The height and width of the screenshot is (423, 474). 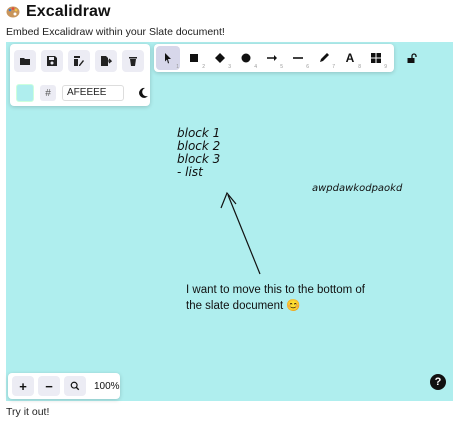 I want to click on zoom-out-button: −, so click(x=49, y=386).